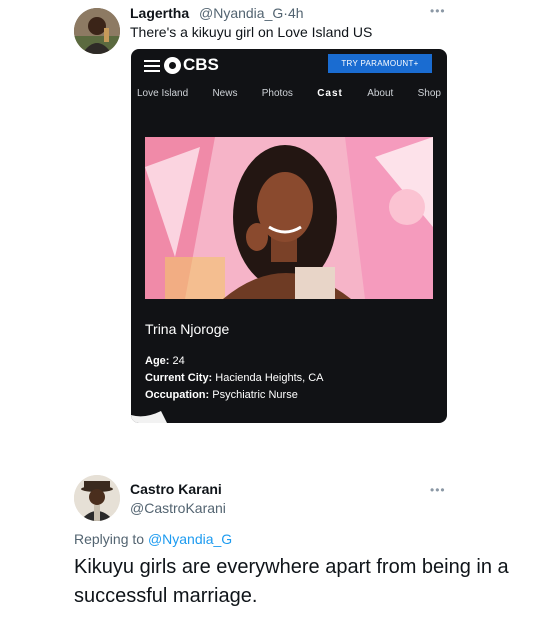 The image size is (545, 617). Describe the element at coordinates (296, 13) in the screenshot. I see `tweet-time: 4h` at that location.